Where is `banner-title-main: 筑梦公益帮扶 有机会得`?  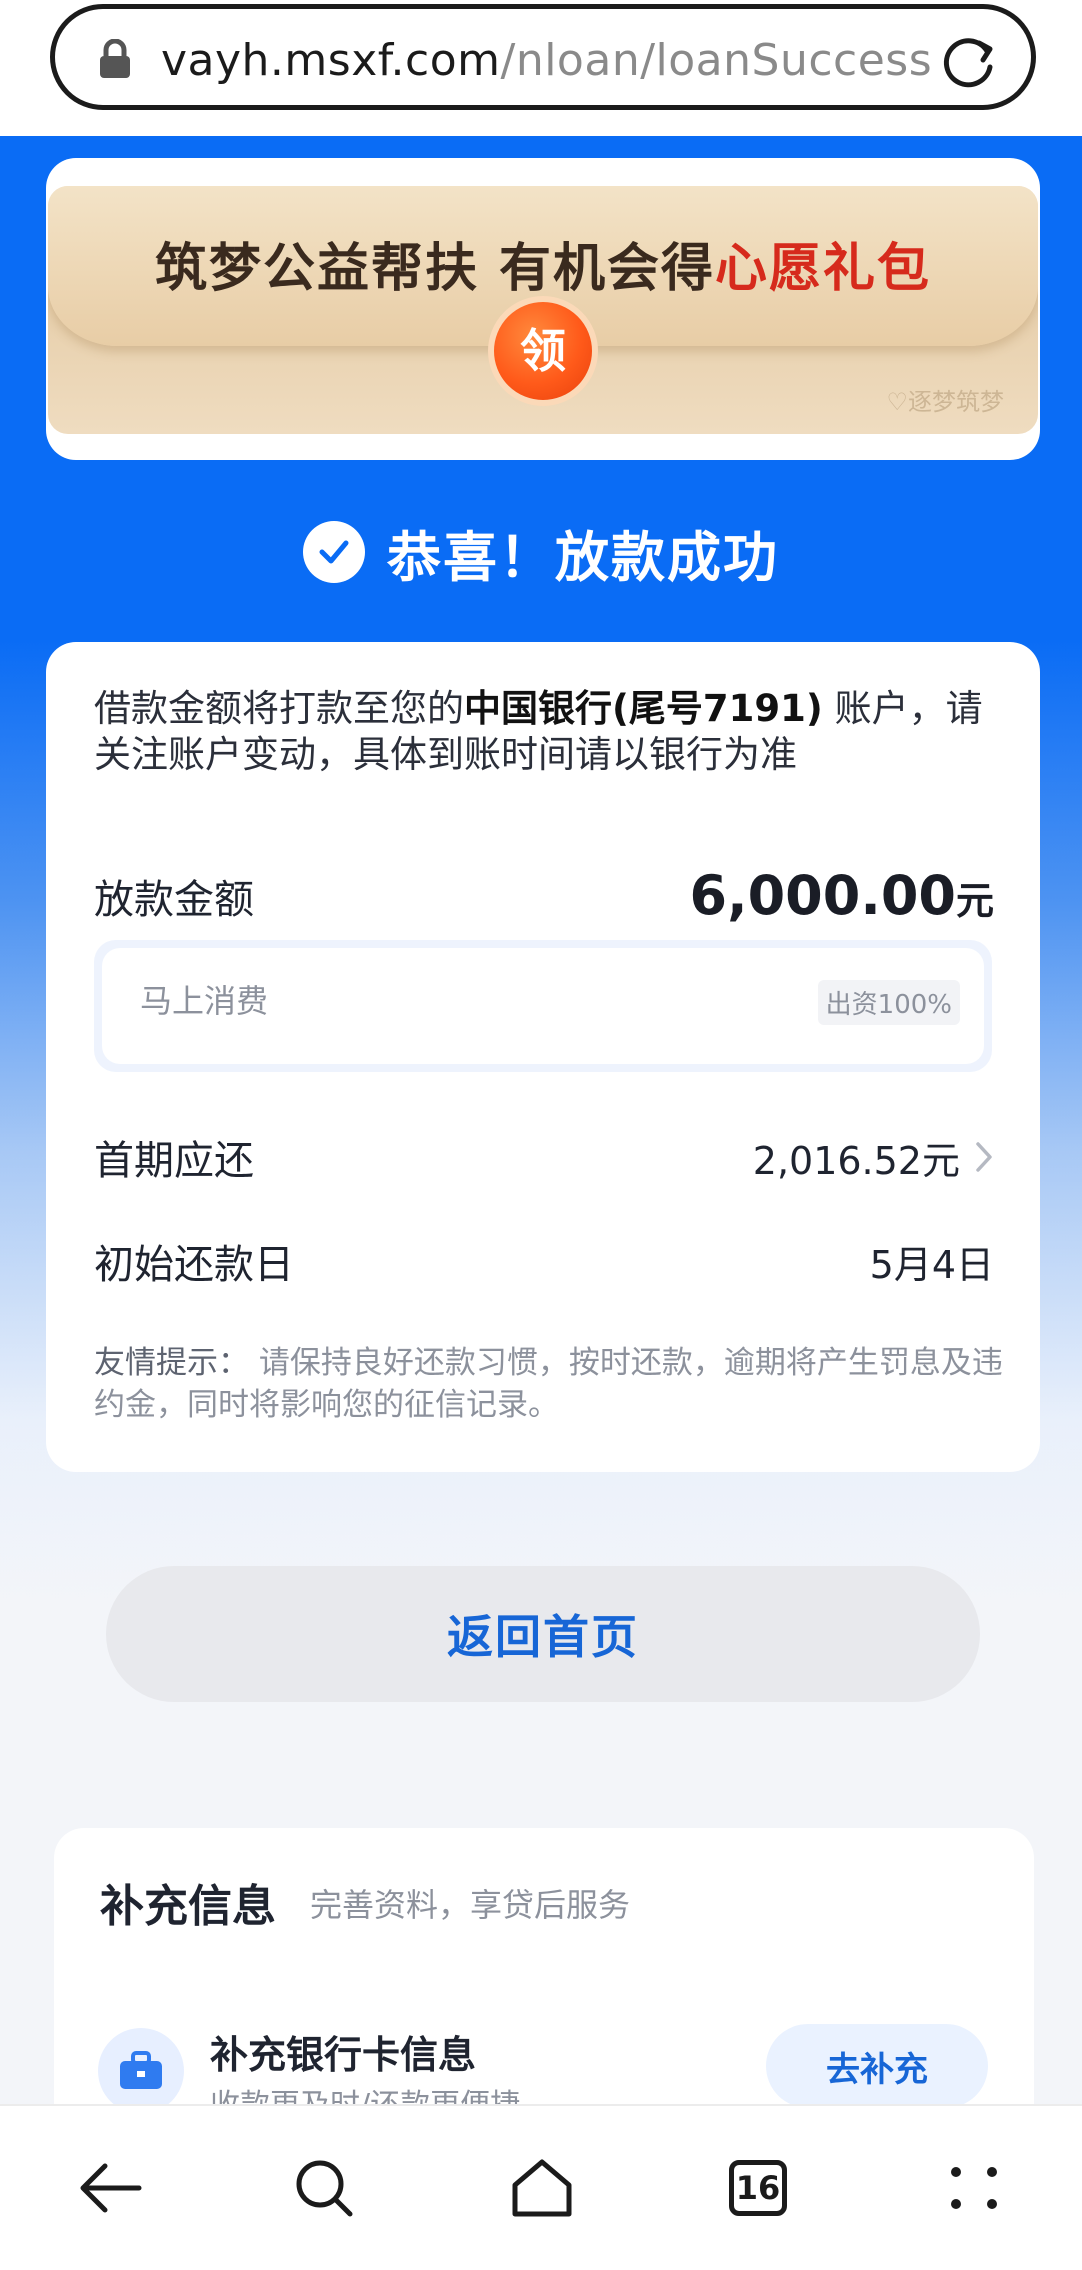
banner-title-main: 筑梦公益帮扶 有机会得 is located at coordinates (435, 268).